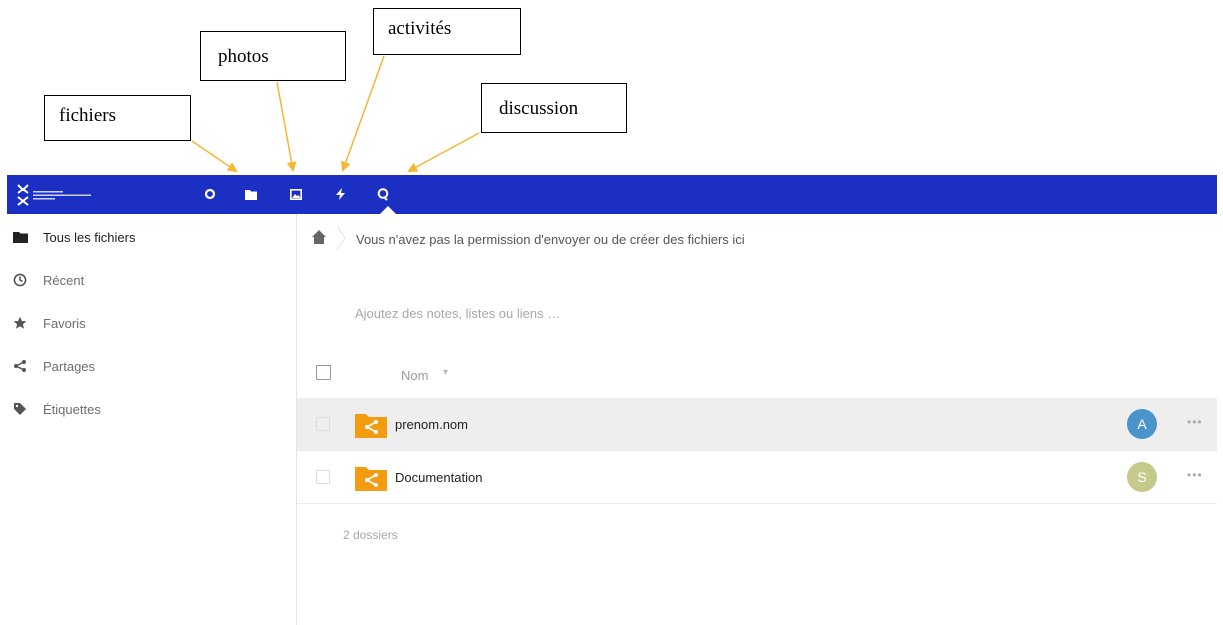 The width and height of the screenshot is (1223, 625). What do you see at coordinates (319, 237) in the screenshot?
I see `home-icon` at bounding box center [319, 237].